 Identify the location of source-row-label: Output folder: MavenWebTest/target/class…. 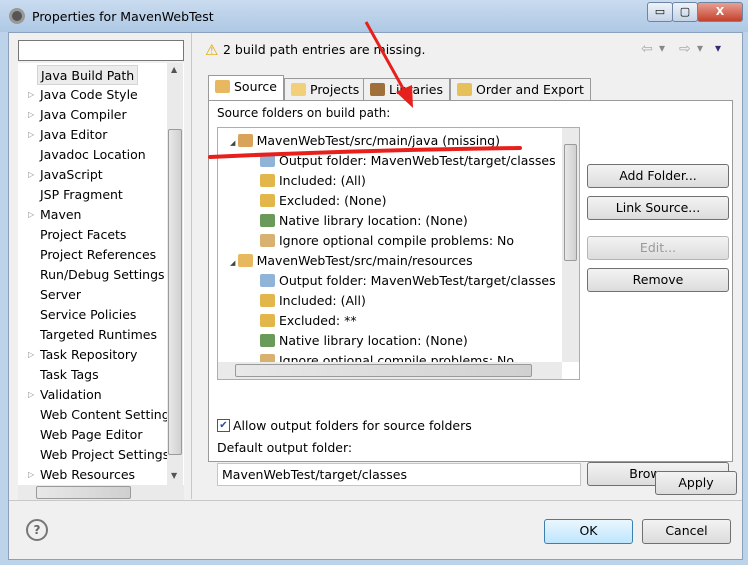
(417, 160).